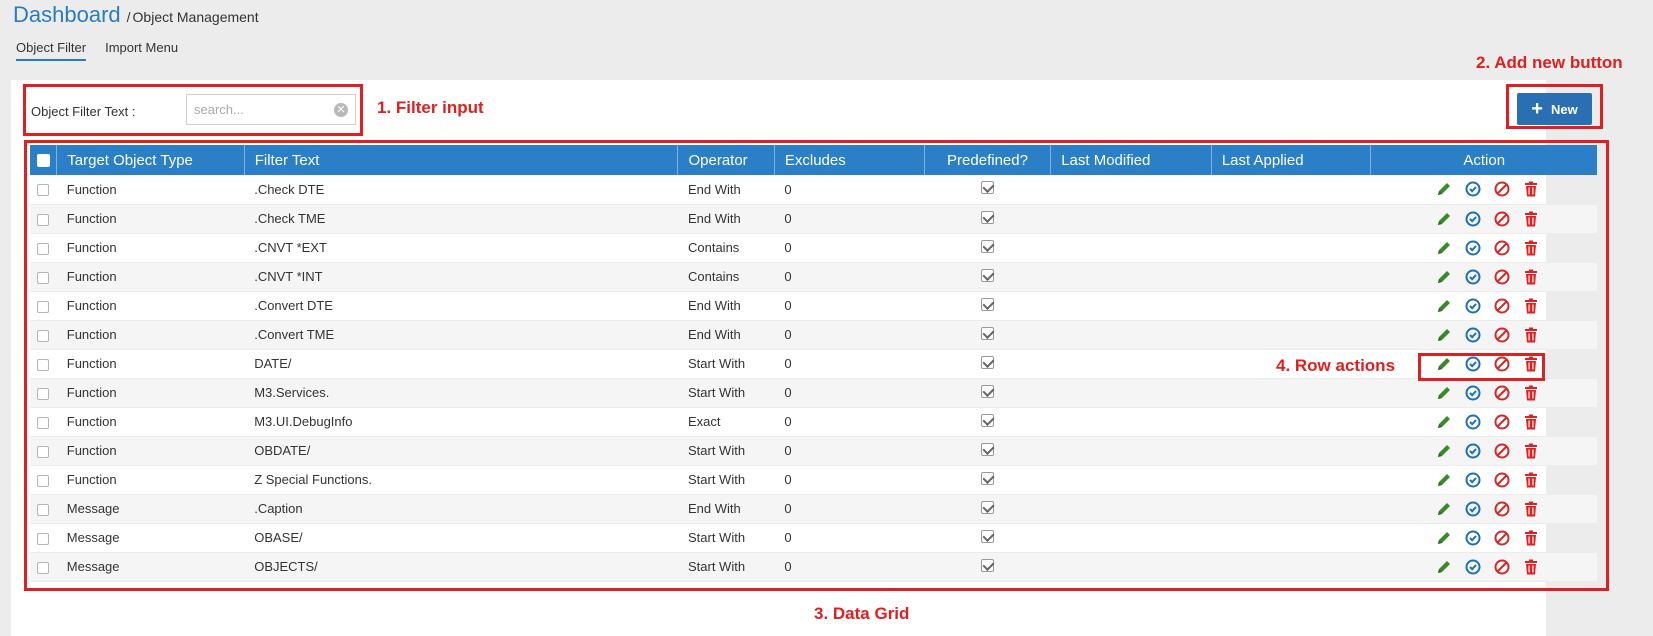  Describe the element at coordinates (51, 50) in the screenshot. I see `tab-object-filter: Object Filter` at that location.